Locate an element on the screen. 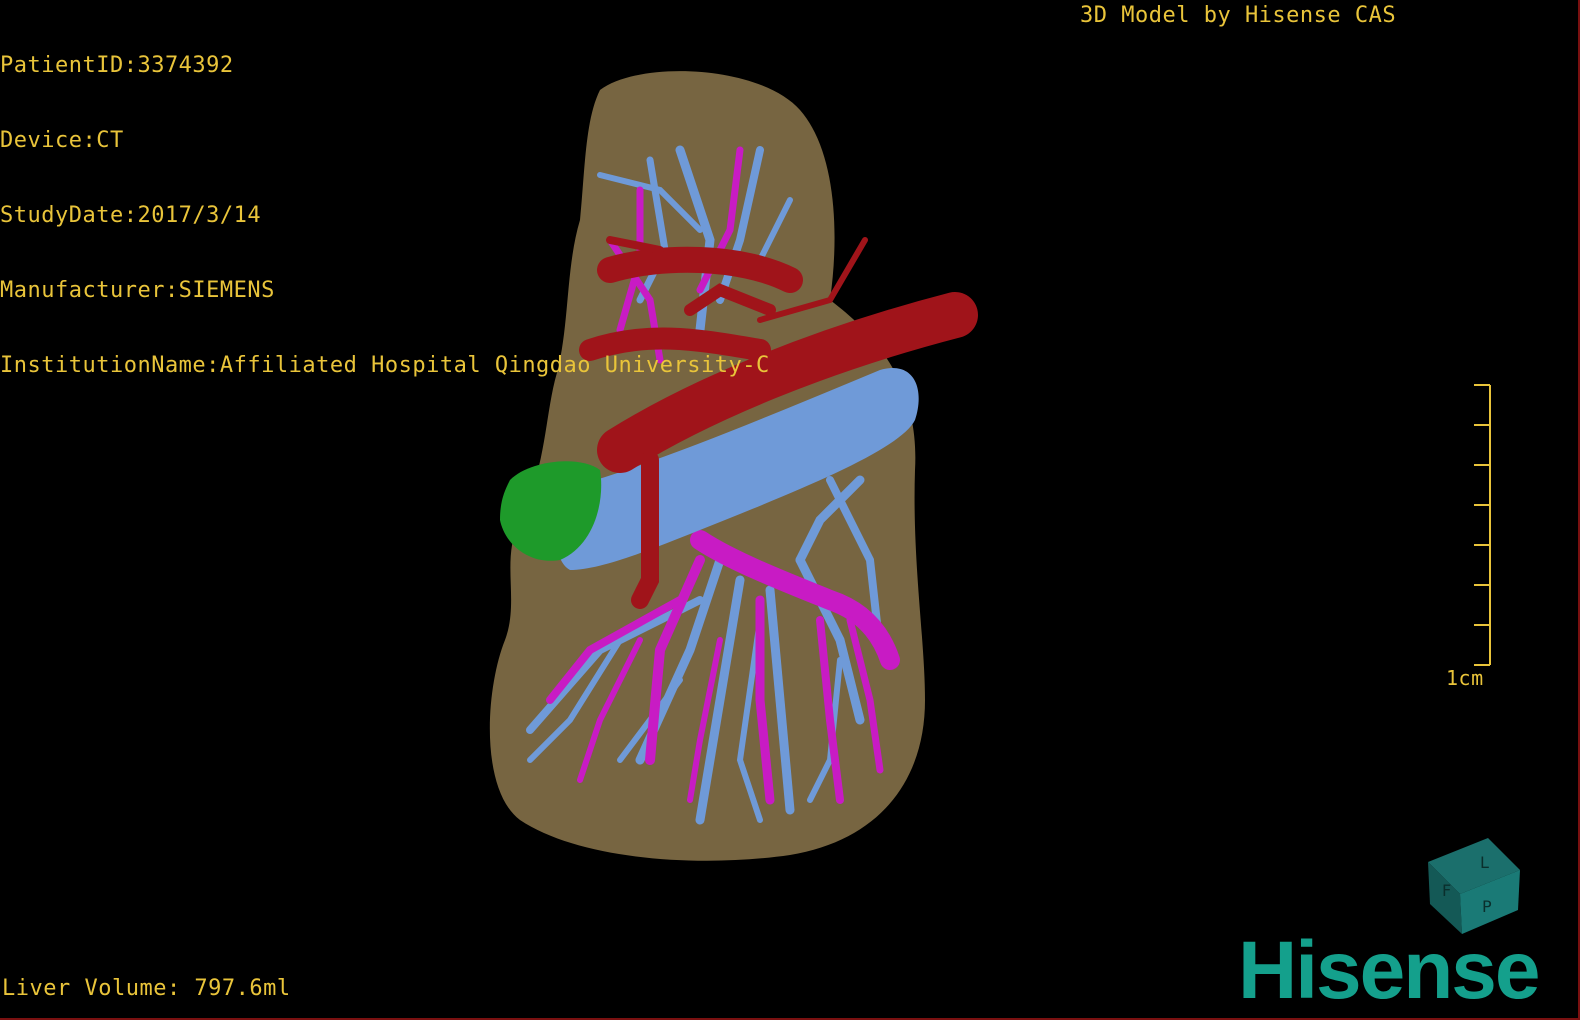  cube-face-letter: F is located at coordinates (1446, 890).